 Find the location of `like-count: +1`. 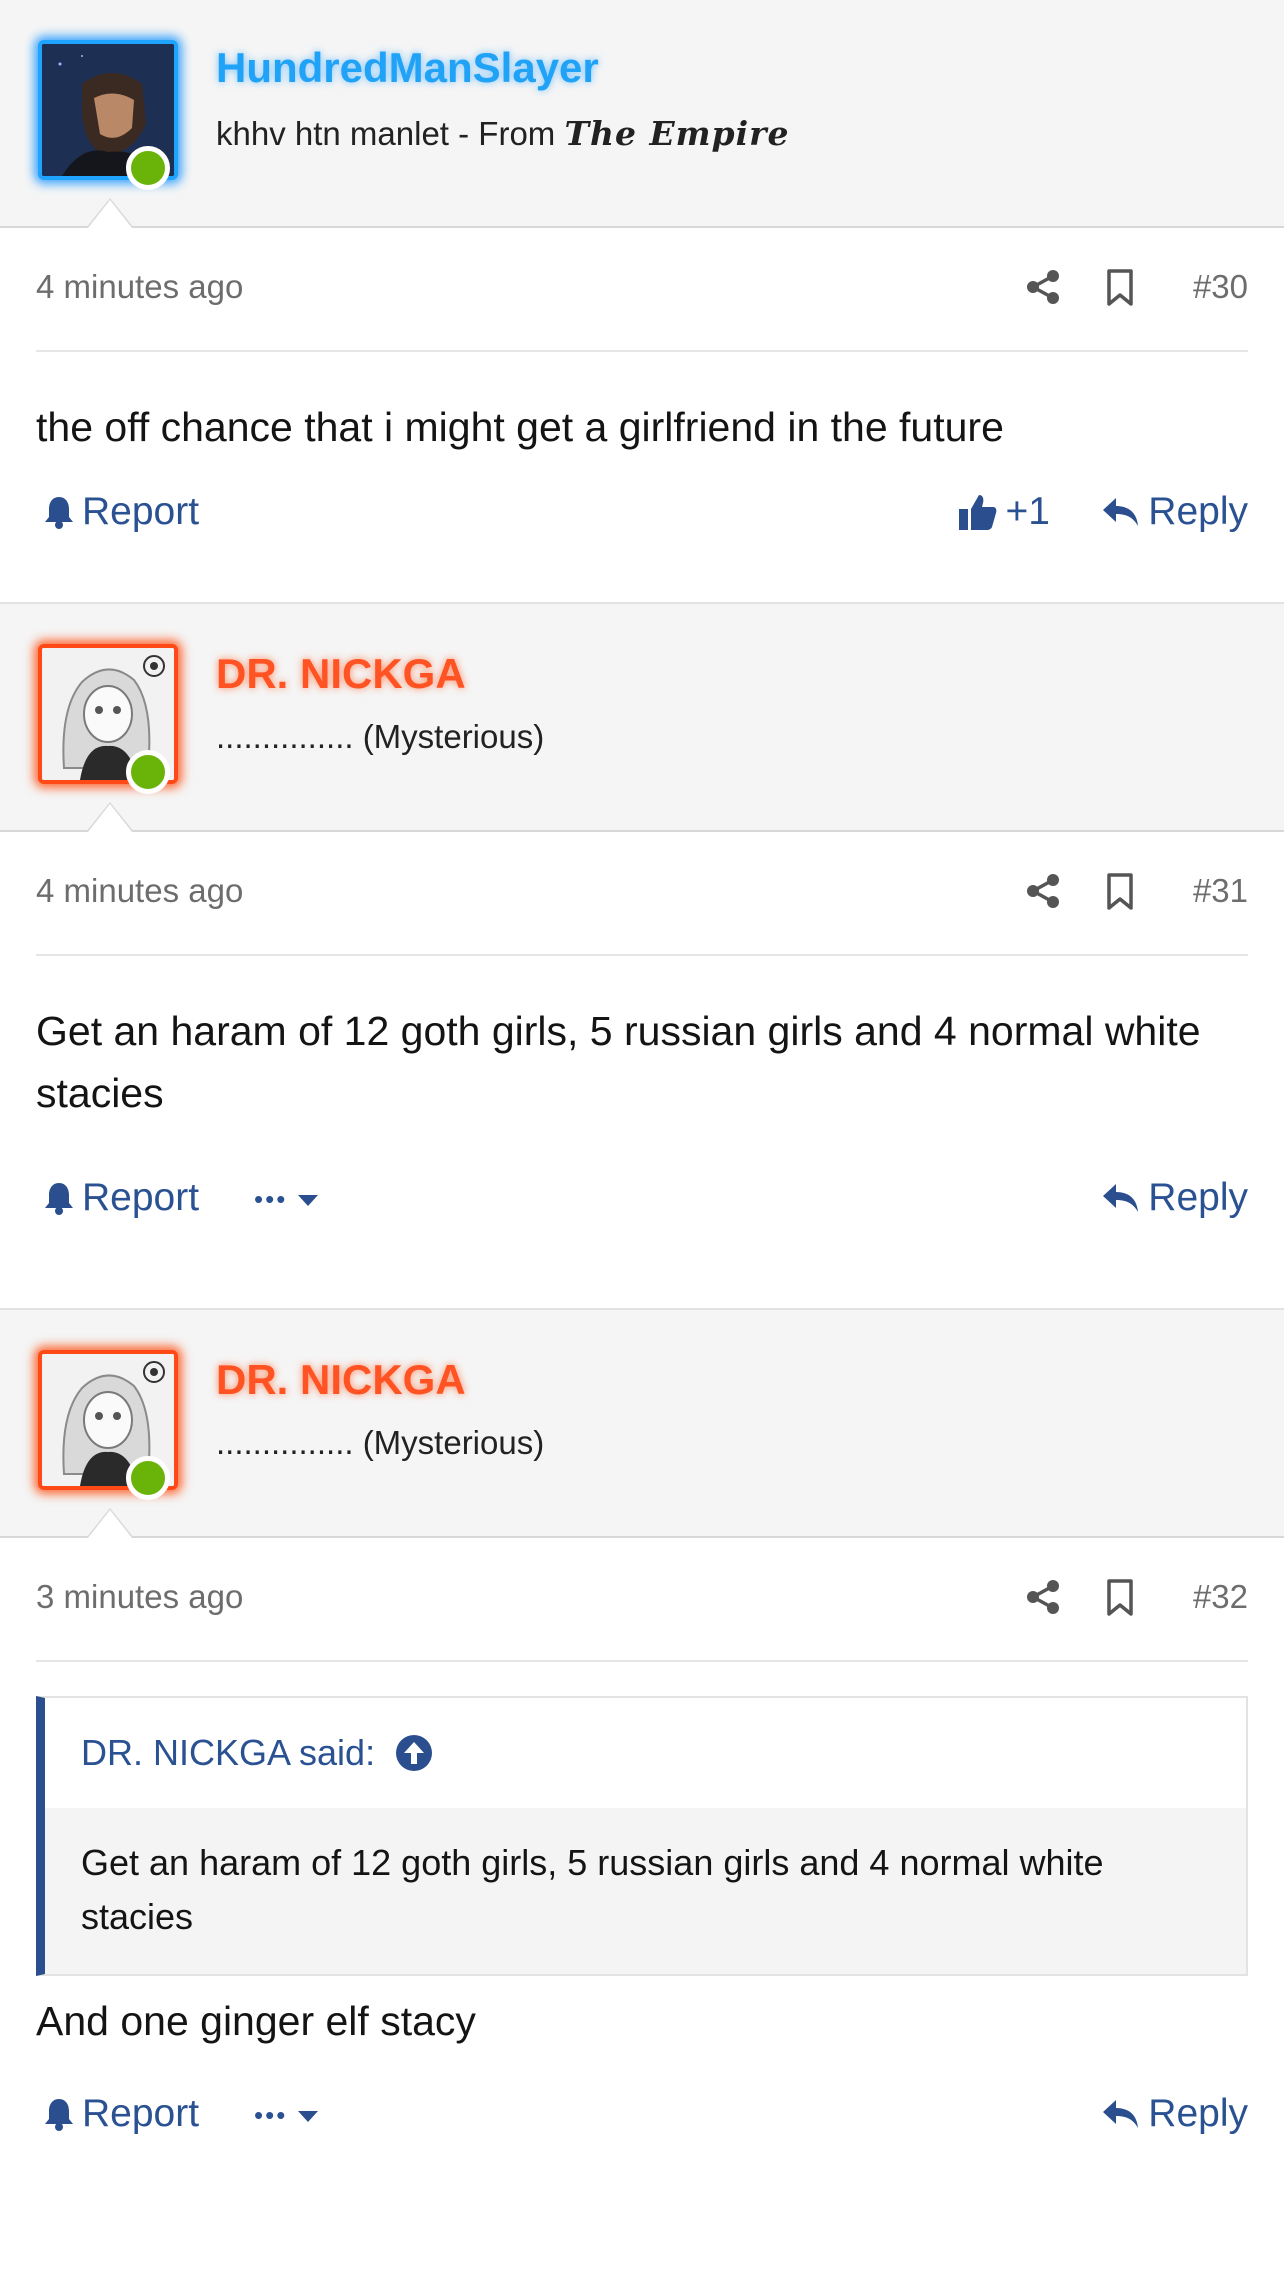

like-count: +1 is located at coordinates (1027, 511).